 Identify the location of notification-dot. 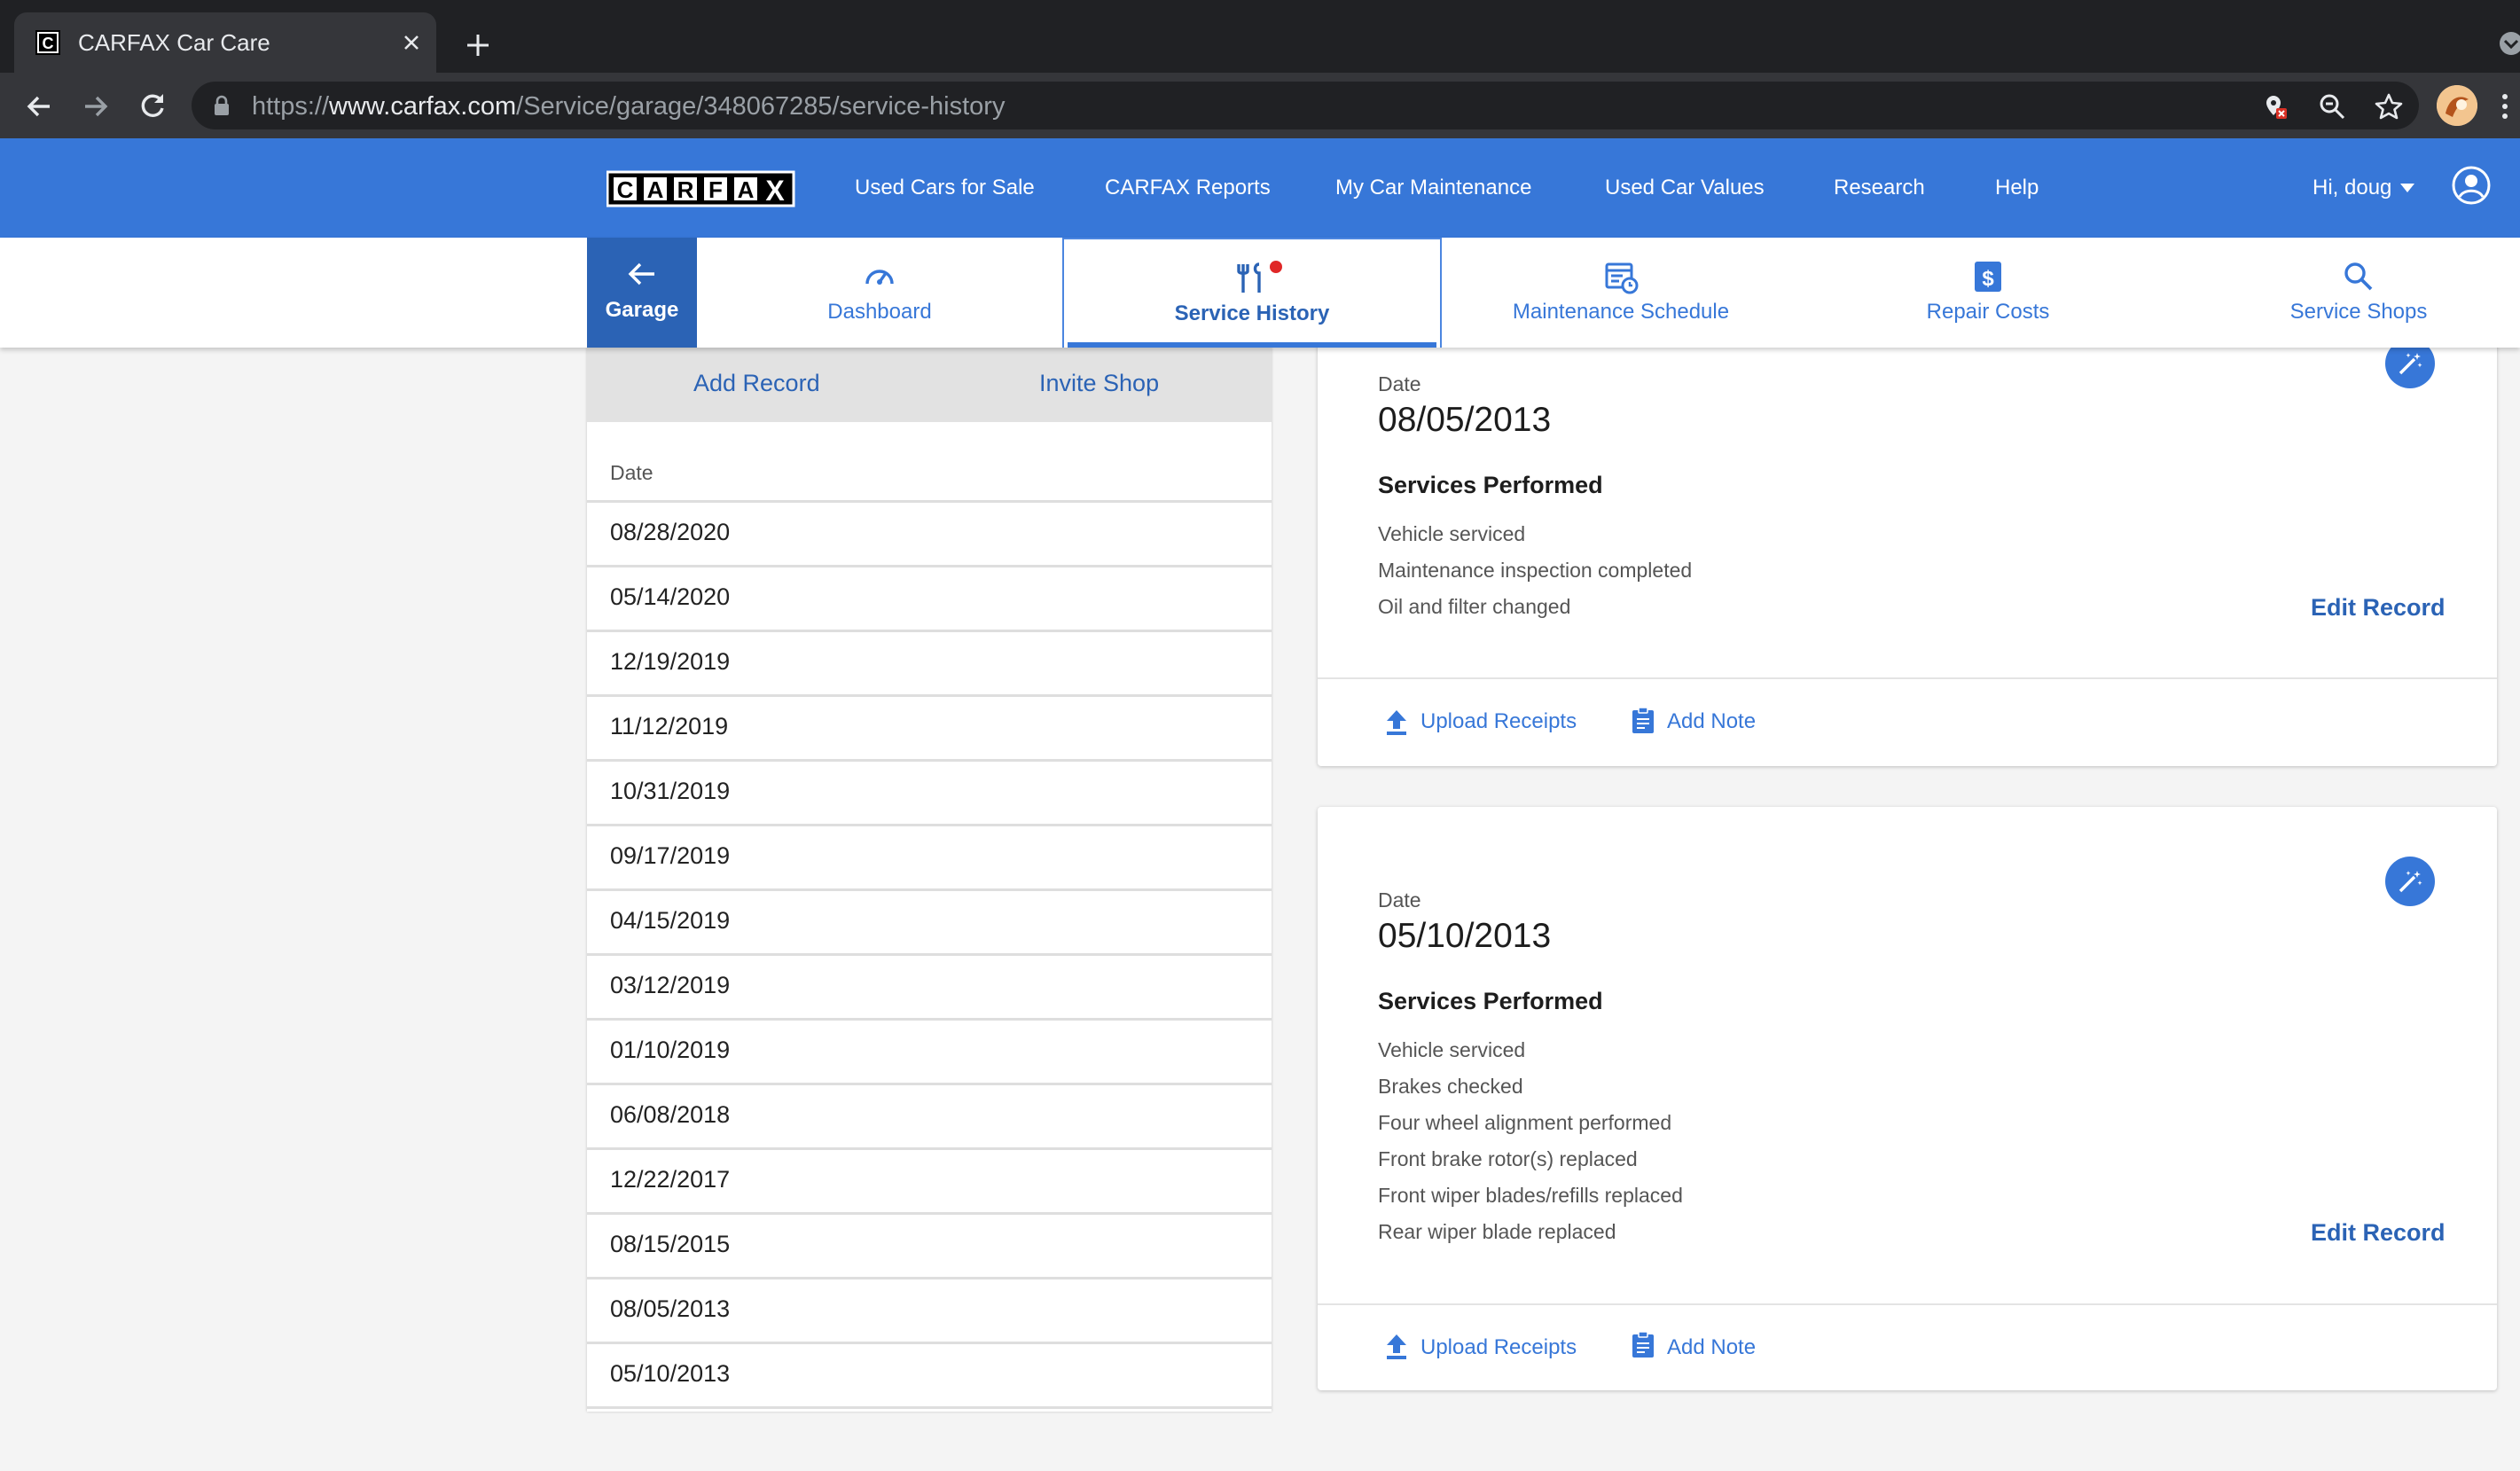
(1276, 267).